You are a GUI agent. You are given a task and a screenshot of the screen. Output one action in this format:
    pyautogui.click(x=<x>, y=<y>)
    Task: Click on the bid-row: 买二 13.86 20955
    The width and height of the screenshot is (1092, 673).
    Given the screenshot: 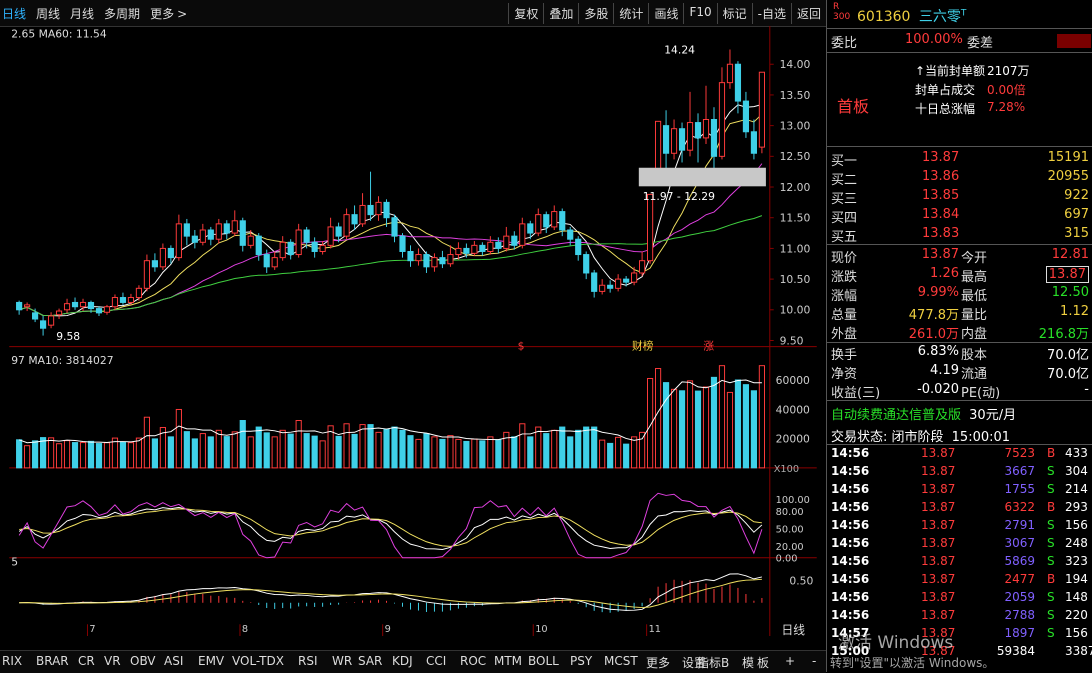 What is the action you would take?
    pyautogui.click(x=959, y=178)
    